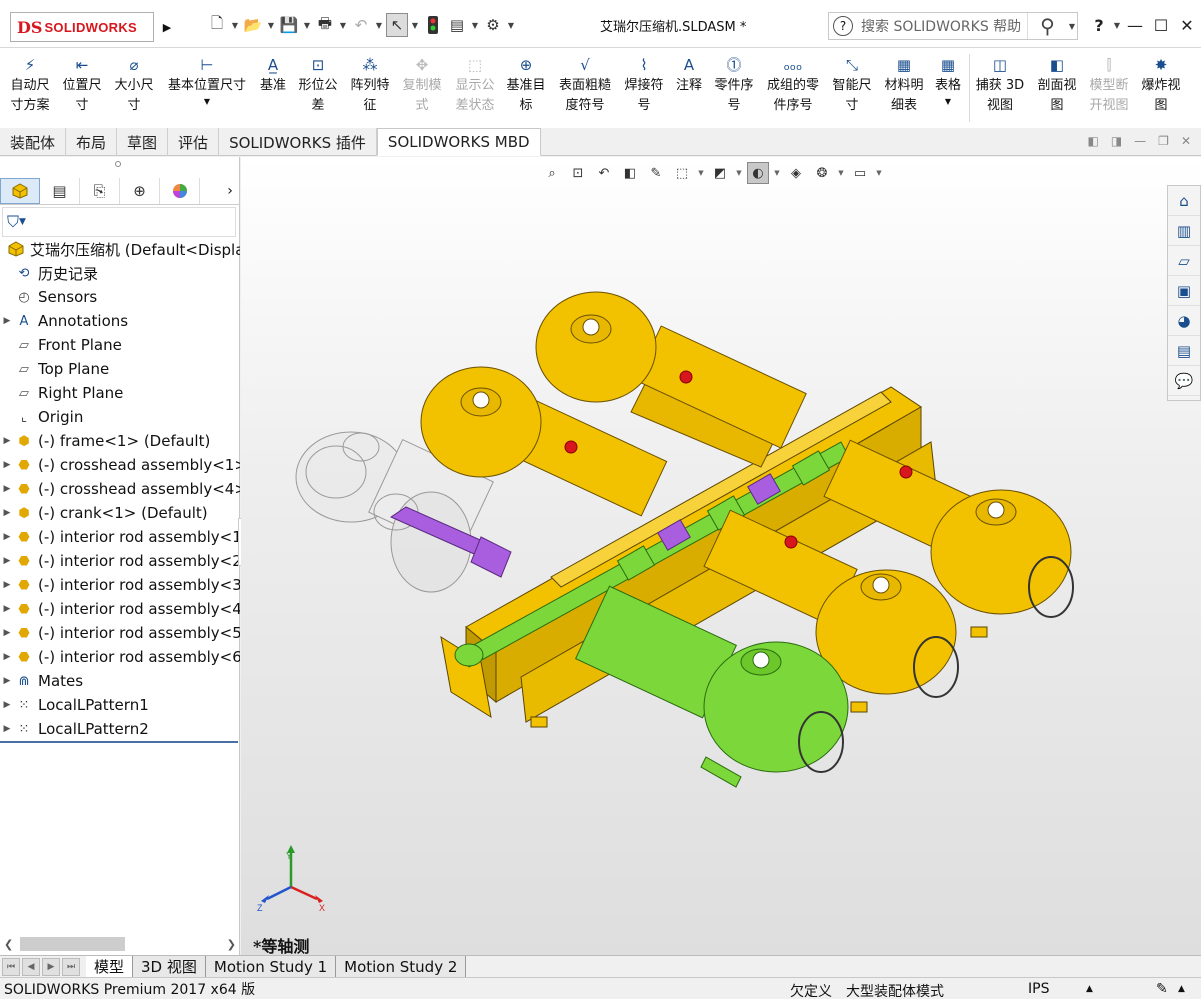 The image size is (1201, 999). Describe the element at coordinates (1047, 26) in the screenshot. I see `search-icon: ⚲` at that location.